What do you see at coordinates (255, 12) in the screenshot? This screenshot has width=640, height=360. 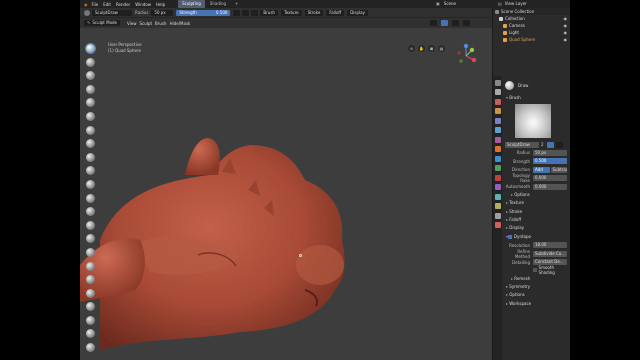 I see `subtract-icon` at bounding box center [255, 12].